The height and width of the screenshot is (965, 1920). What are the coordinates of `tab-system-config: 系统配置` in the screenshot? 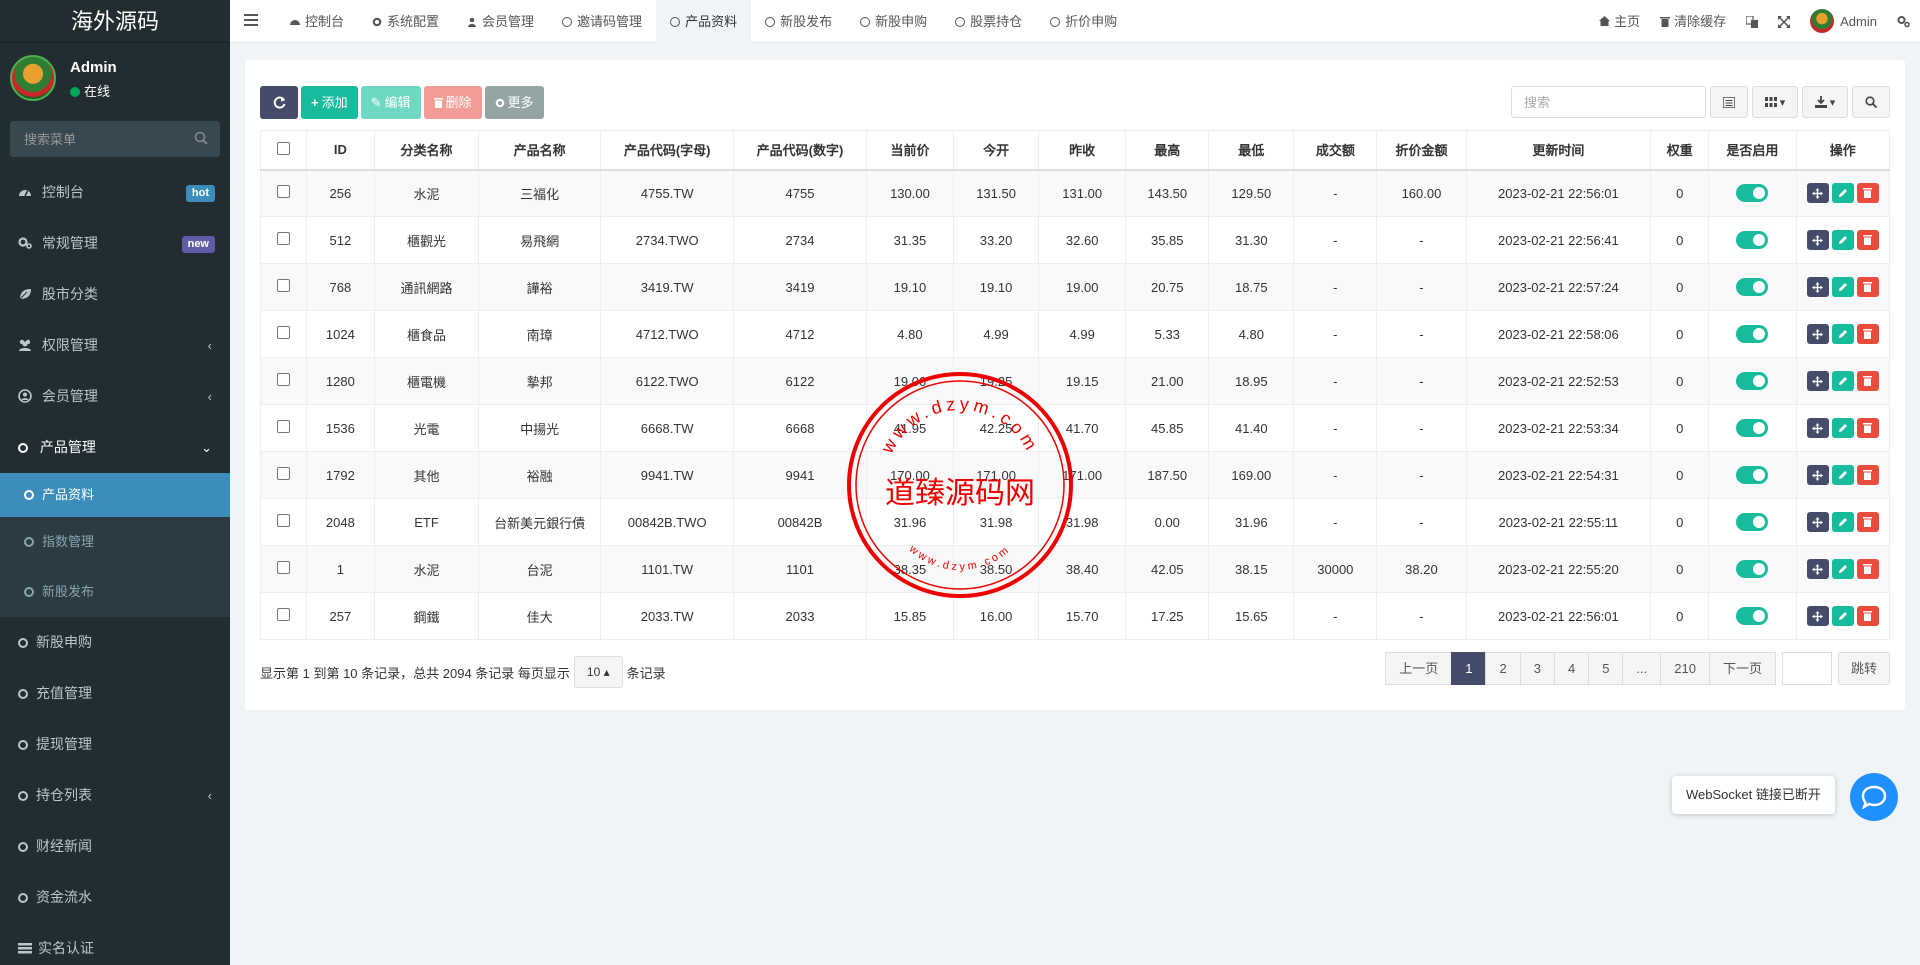 It's located at (405, 21).